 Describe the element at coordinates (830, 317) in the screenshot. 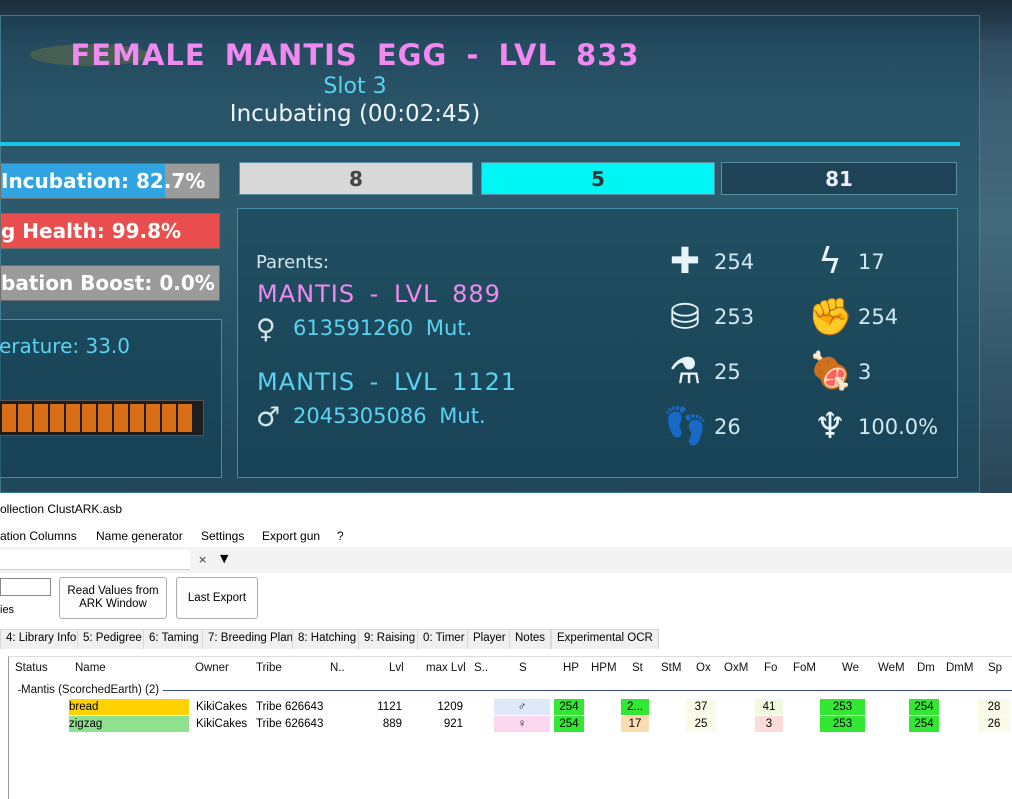

I see `melee-icon: ✊` at that location.